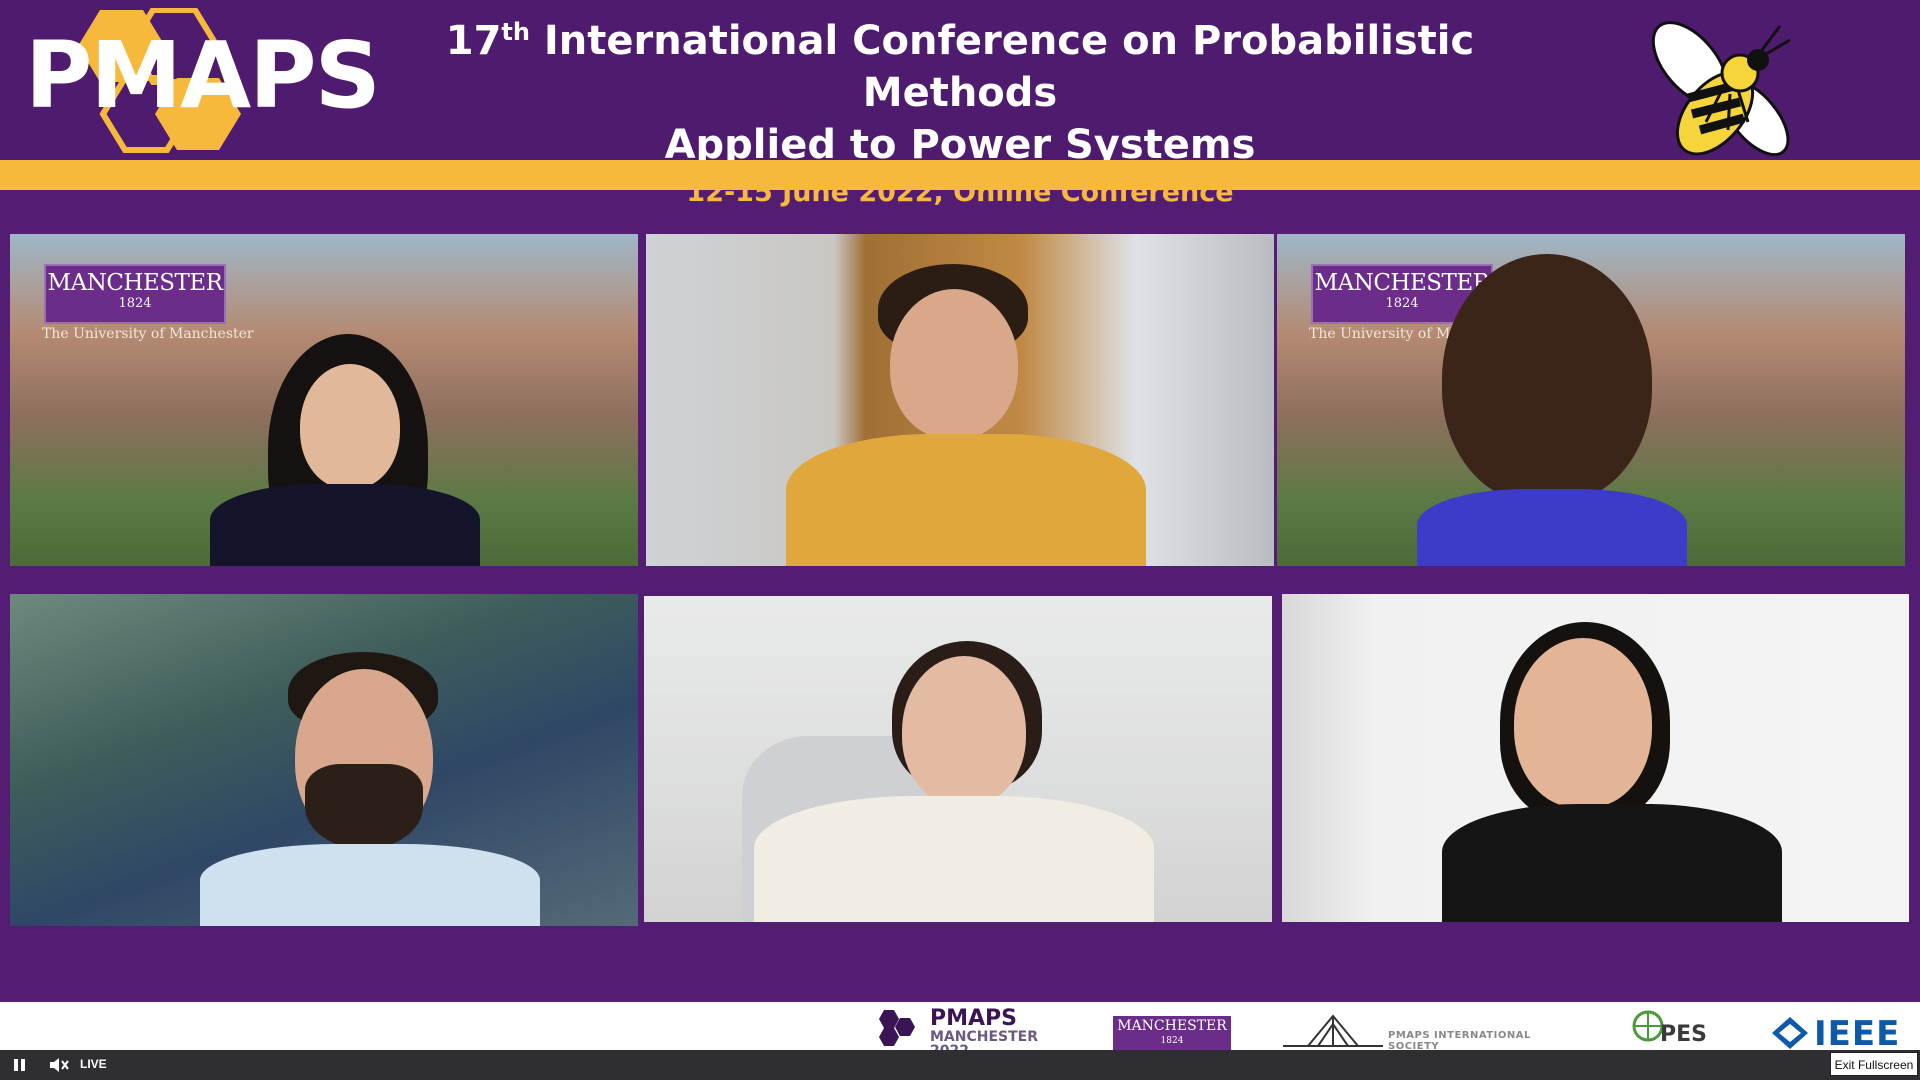 The width and height of the screenshot is (1920, 1080). What do you see at coordinates (1459, 1041) in the screenshot?
I see `sponsor-society-name: PMAPS INTERNATIONAL SOCIETY` at bounding box center [1459, 1041].